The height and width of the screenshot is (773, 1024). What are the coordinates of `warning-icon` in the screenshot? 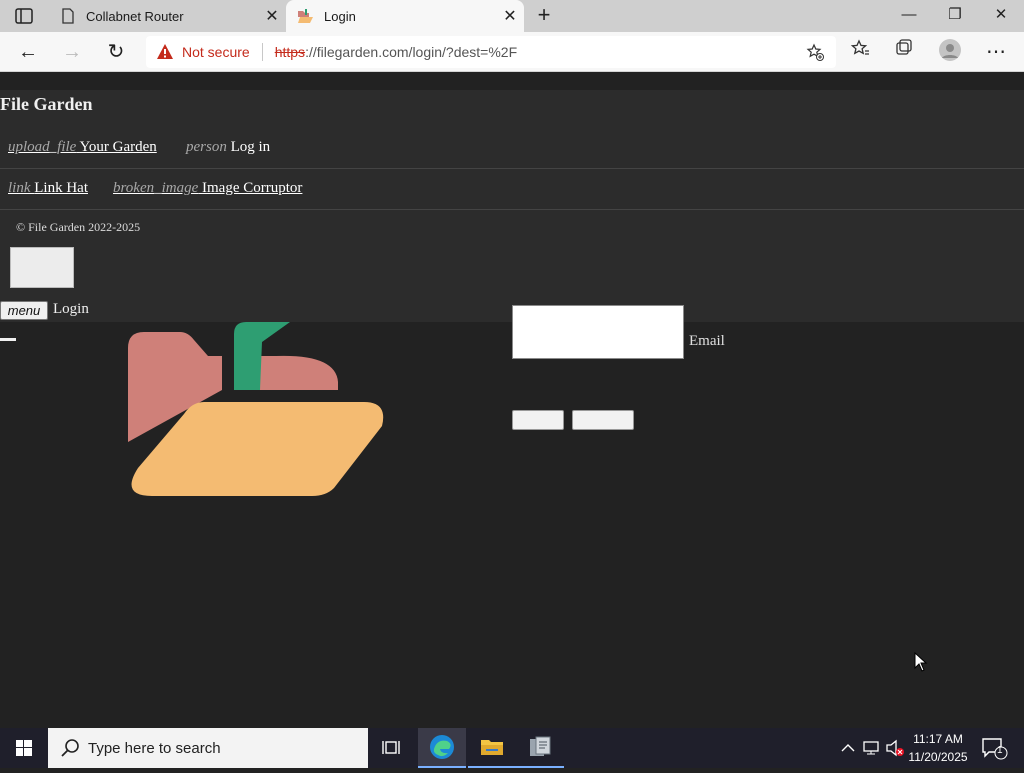 It's located at (165, 51).